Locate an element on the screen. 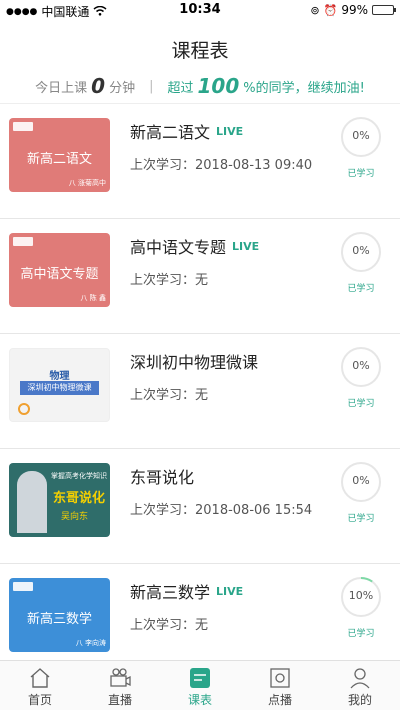 The height and width of the screenshot is (710, 400). thumbnail-teacher: 八 李向涛 is located at coordinates (90, 643).